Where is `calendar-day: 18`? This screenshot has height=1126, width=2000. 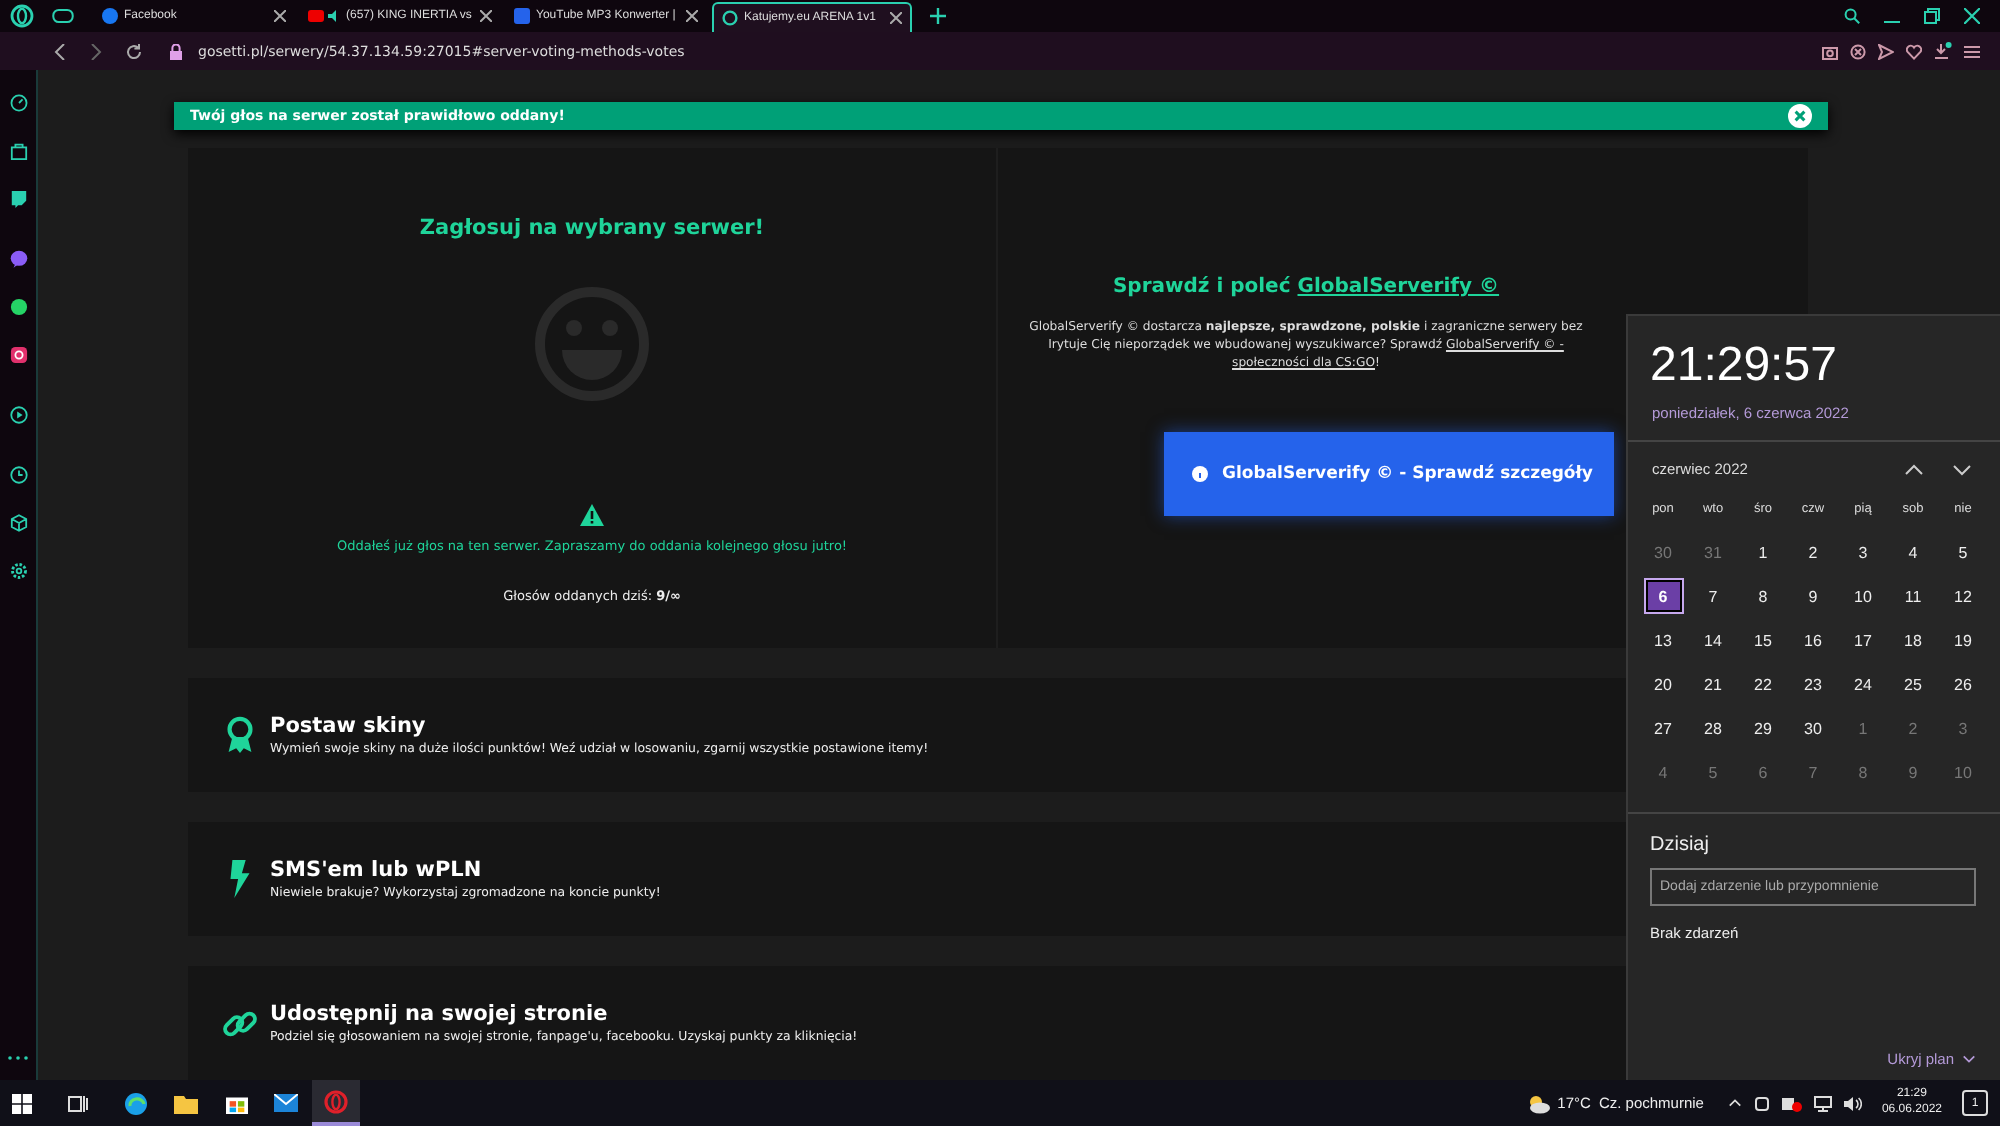 calendar-day: 18 is located at coordinates (1913, 640).